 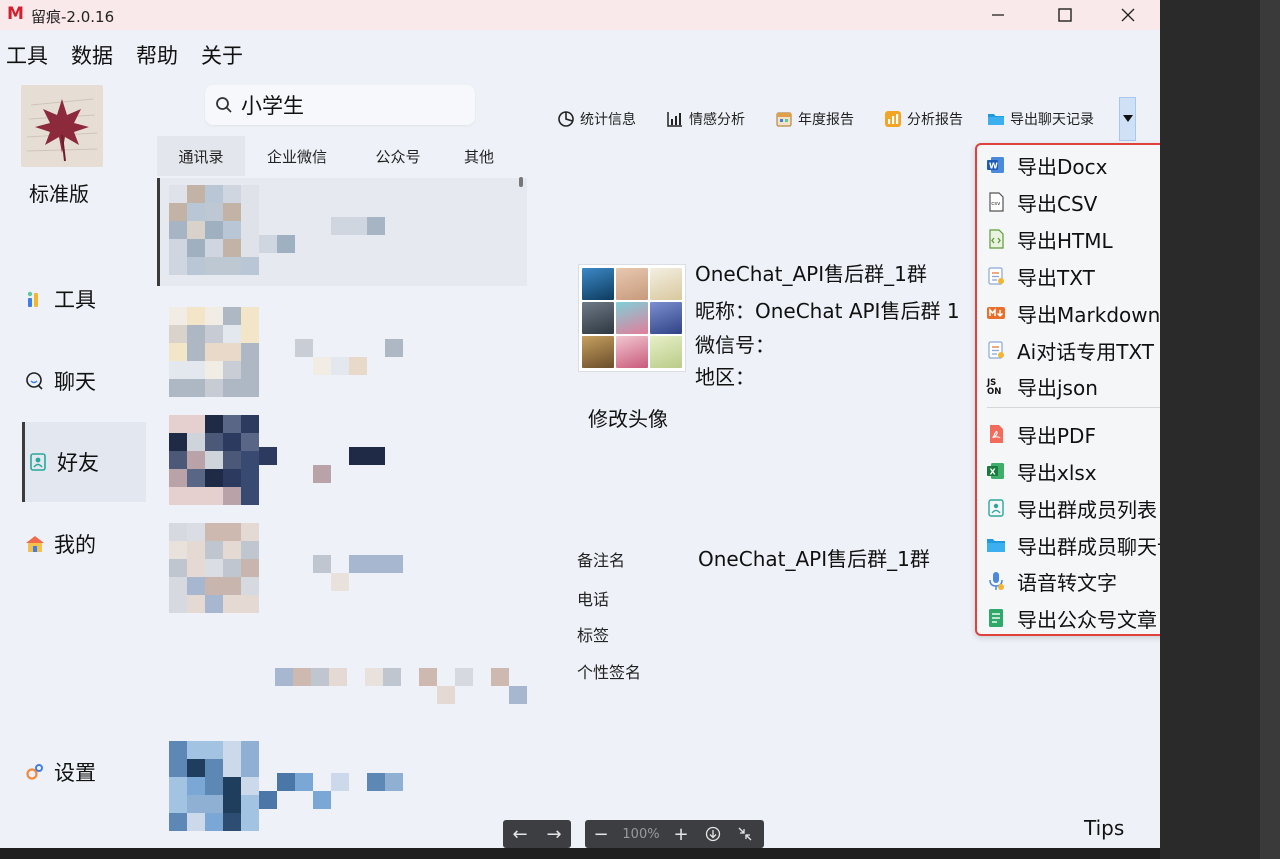 I want to click on menu-item-label: 导出Docx, so click(x=1062, y=166).